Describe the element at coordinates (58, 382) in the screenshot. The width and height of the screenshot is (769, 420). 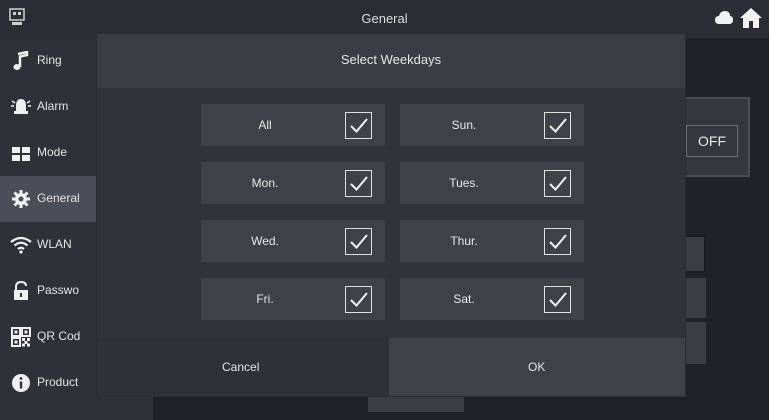
I see `sidebar-item-label: Product` at that location.